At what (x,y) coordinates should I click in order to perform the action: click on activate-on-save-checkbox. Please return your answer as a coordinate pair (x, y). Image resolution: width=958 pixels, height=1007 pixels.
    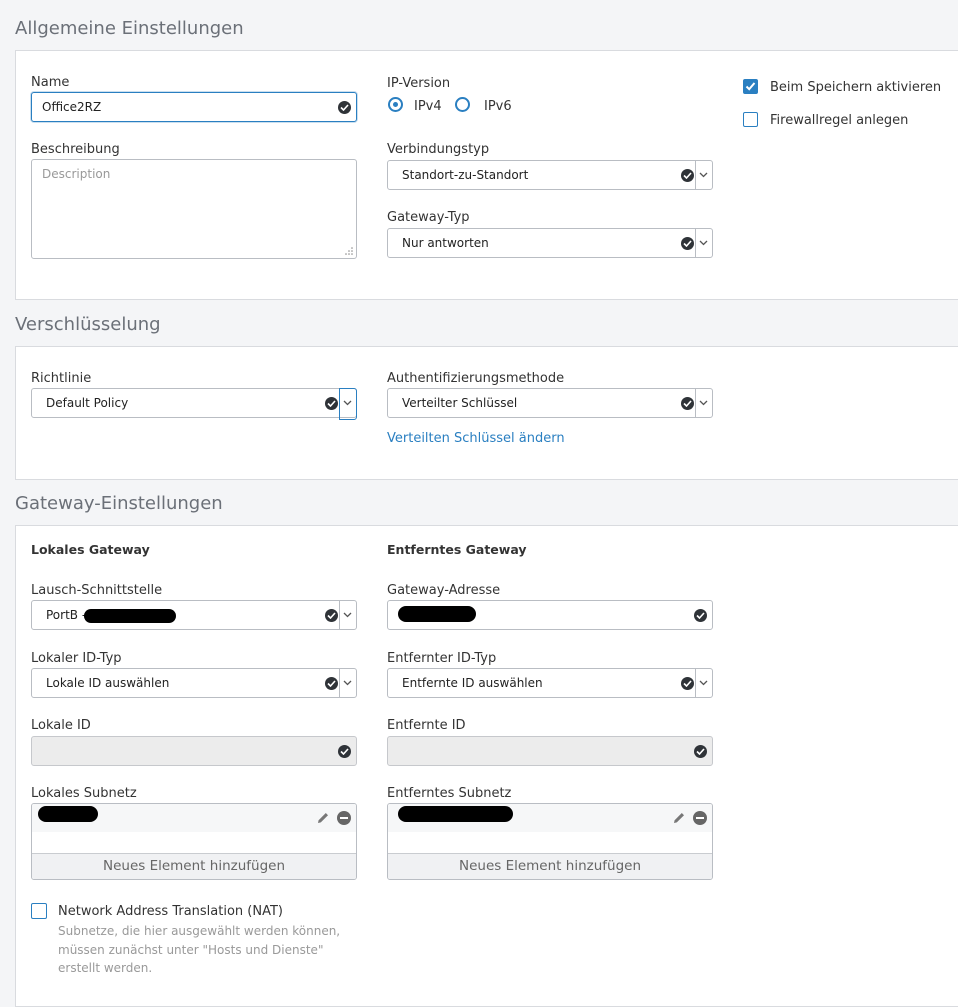
    Looking at the image, I should click on (750, 86).